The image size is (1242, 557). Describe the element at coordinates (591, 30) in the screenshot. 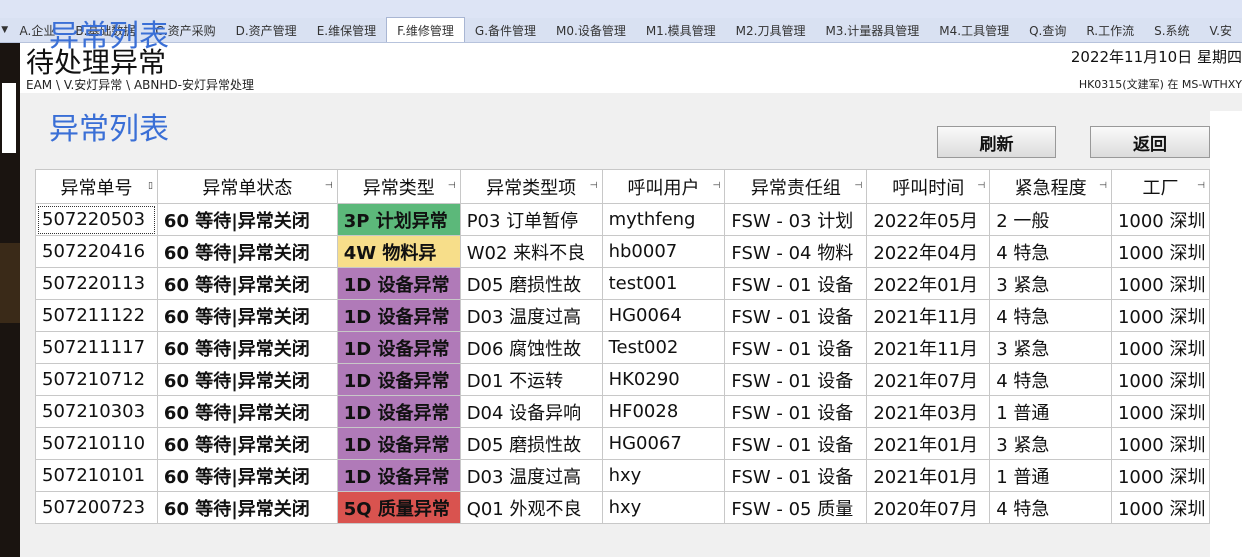

I see `tab-item: M0.设备管理` at that location.